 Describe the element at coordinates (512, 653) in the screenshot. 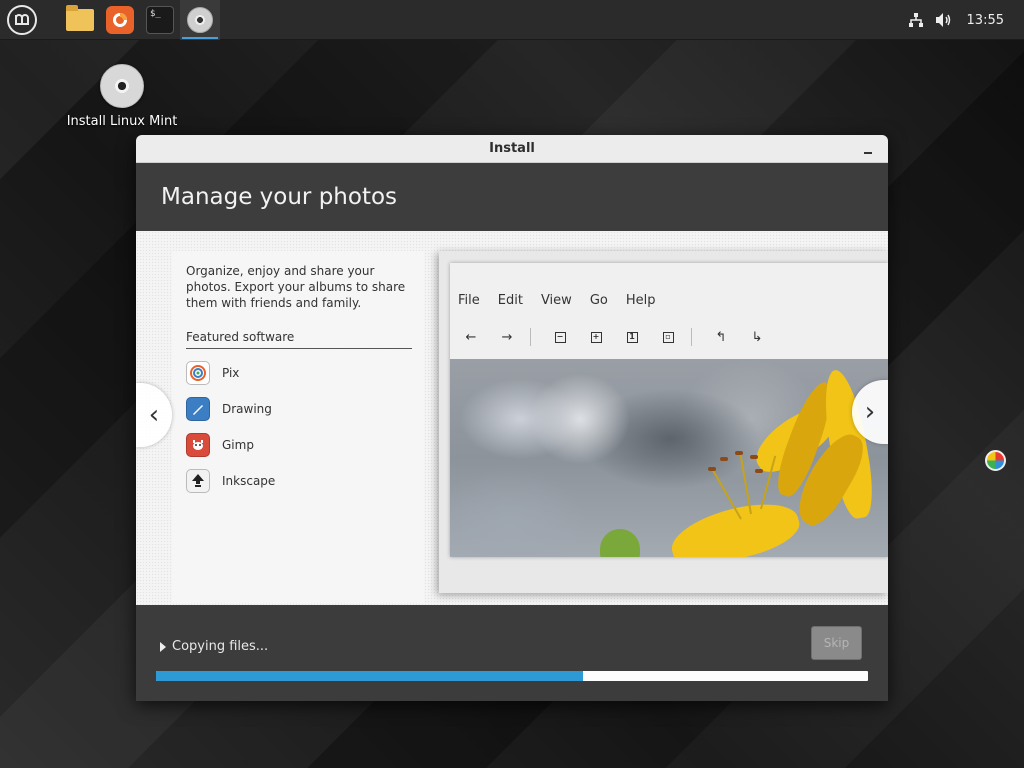

I see `progress-area: Copying files... Skip` at that location.